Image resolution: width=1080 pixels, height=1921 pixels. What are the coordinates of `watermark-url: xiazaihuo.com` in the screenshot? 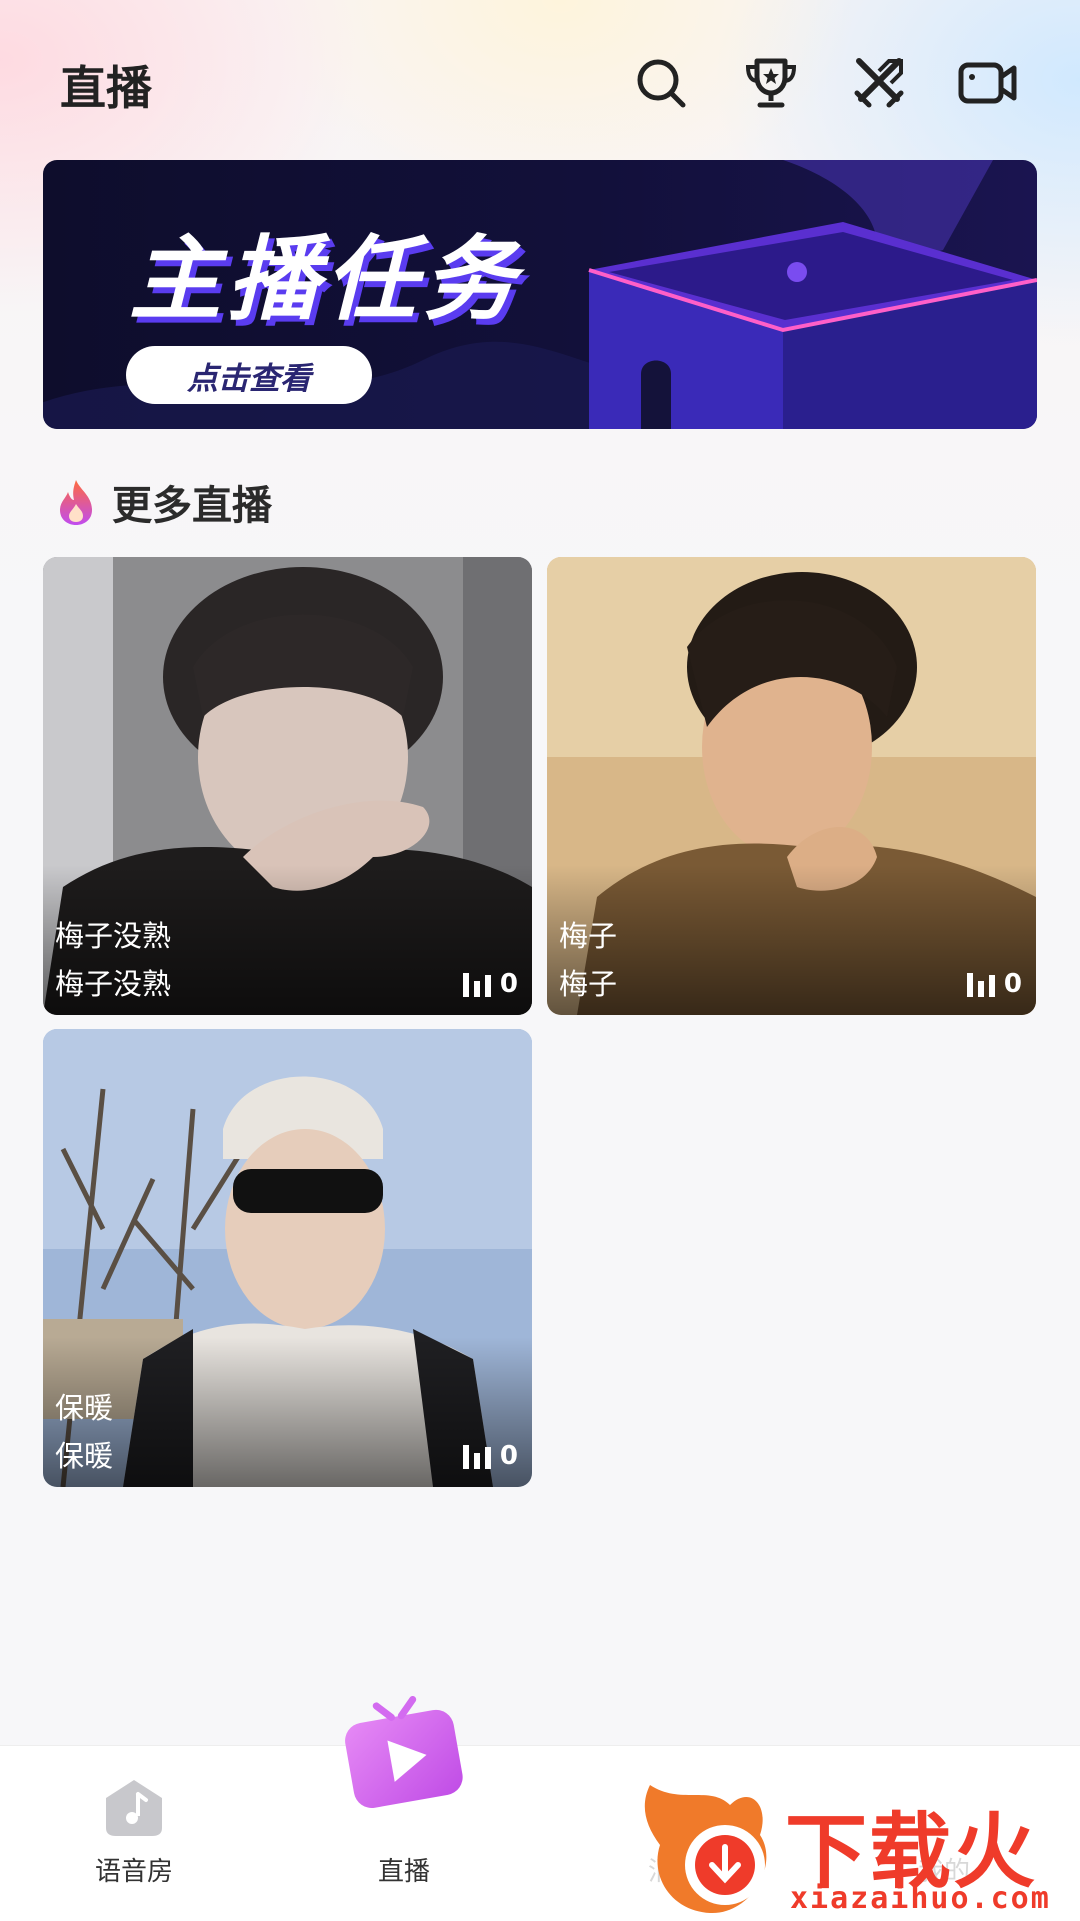 It's located at (920, 1898).